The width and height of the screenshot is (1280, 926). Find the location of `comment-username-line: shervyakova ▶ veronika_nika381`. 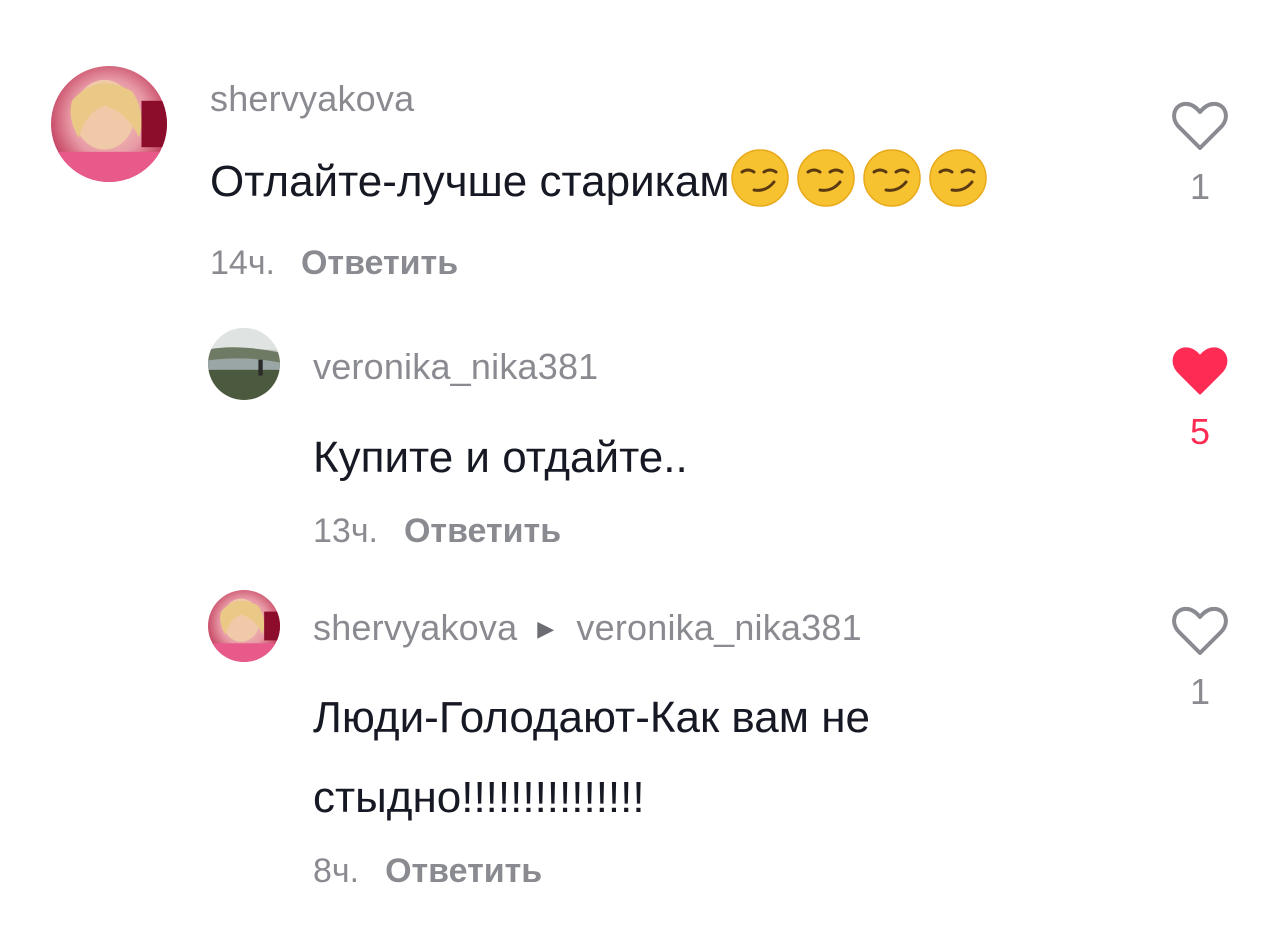

comment-username-line: shervyakova ▶ veronika_nika381 is located at coordinates (587, 628).